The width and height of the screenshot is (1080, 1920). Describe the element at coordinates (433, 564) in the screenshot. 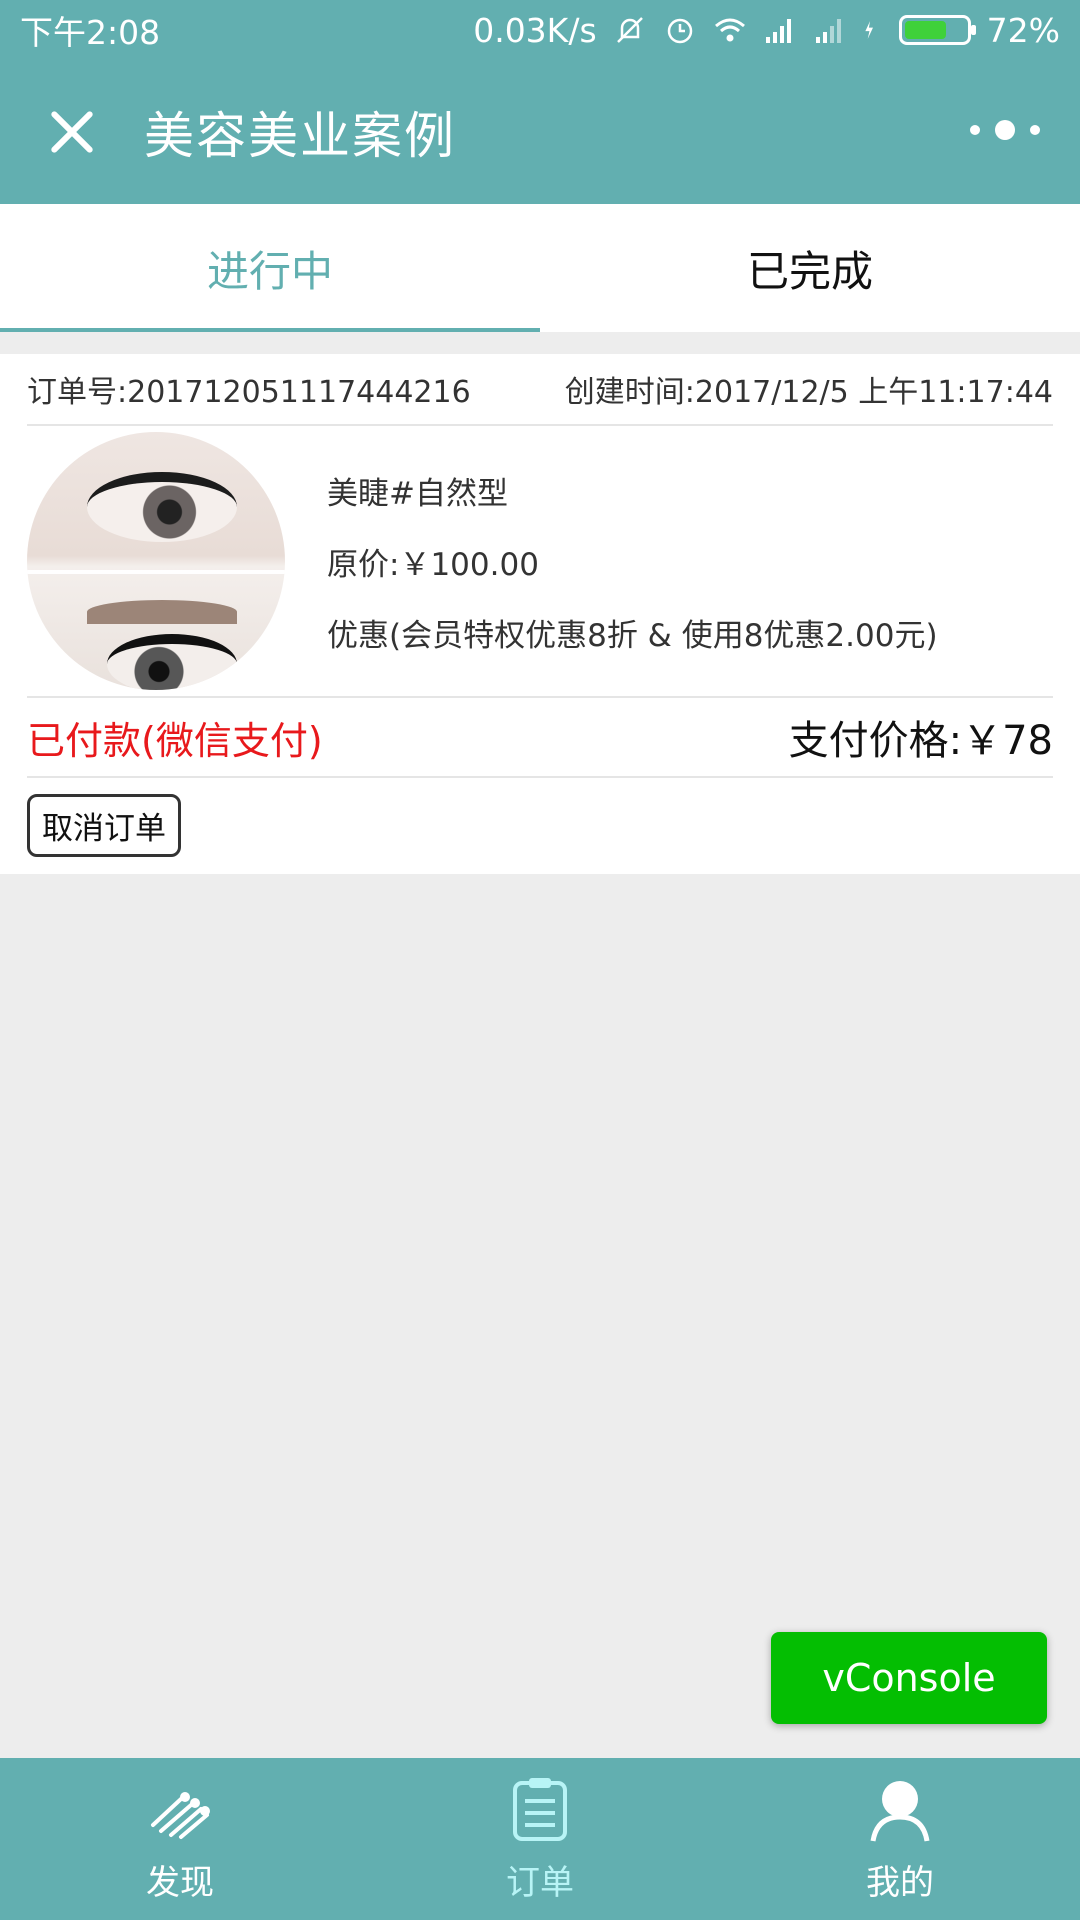

I see `original-price: 原价:￥100.00` at that location.